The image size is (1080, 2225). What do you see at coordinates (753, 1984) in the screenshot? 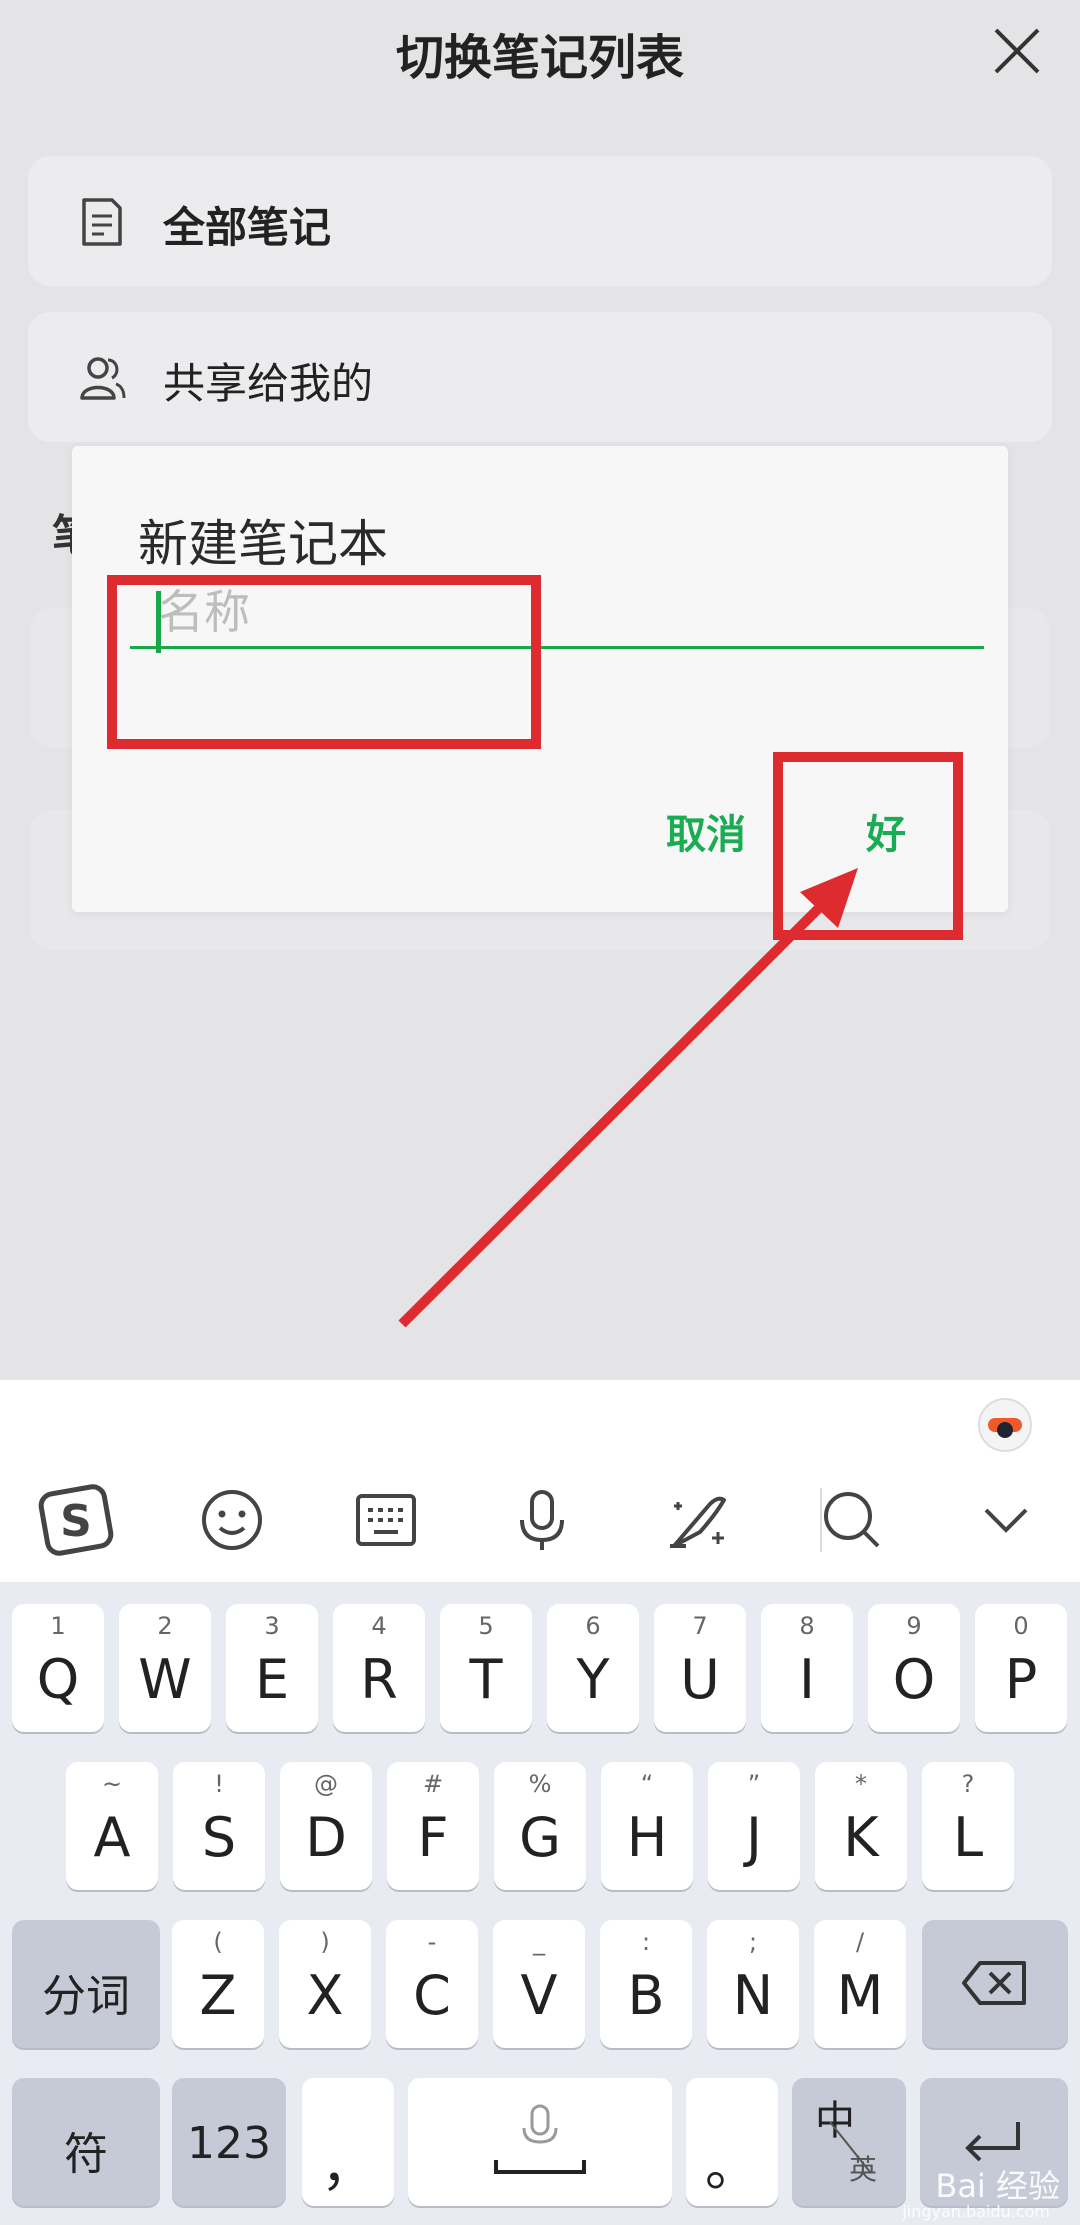
I see `key-n: ; N` at bounding box center [753, 1984].